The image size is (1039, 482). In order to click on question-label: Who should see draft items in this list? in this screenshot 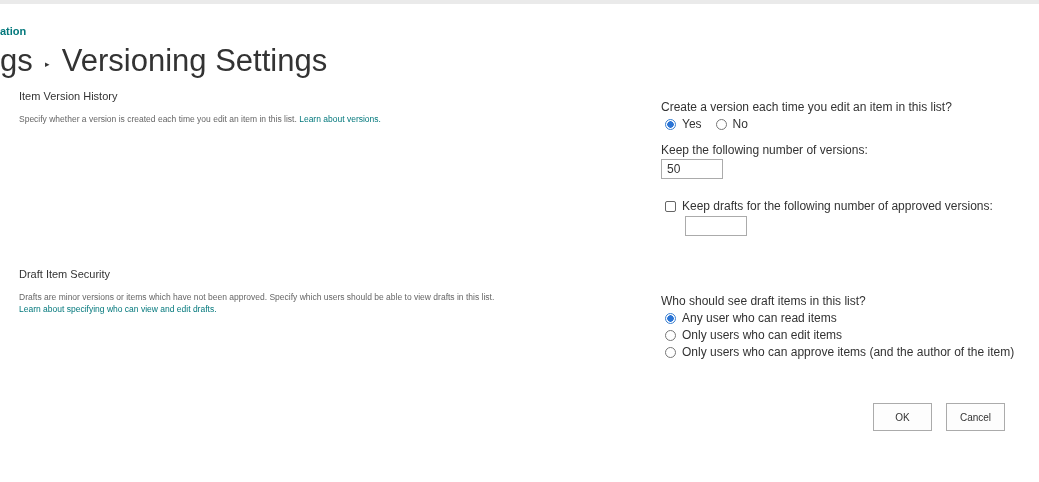, I will do `click(763, 301)`.